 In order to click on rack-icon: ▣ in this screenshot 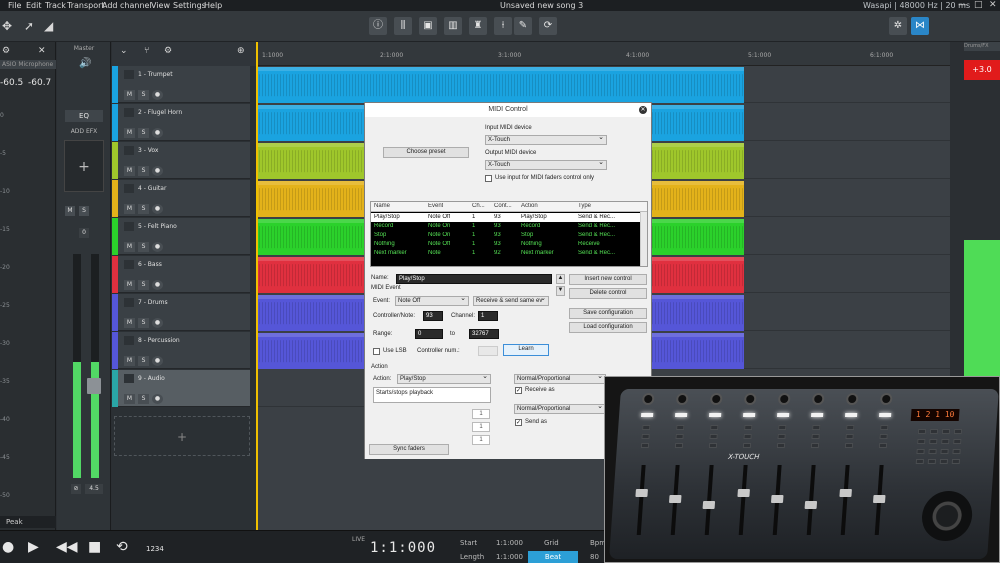, I will do `click(428, 26)`.